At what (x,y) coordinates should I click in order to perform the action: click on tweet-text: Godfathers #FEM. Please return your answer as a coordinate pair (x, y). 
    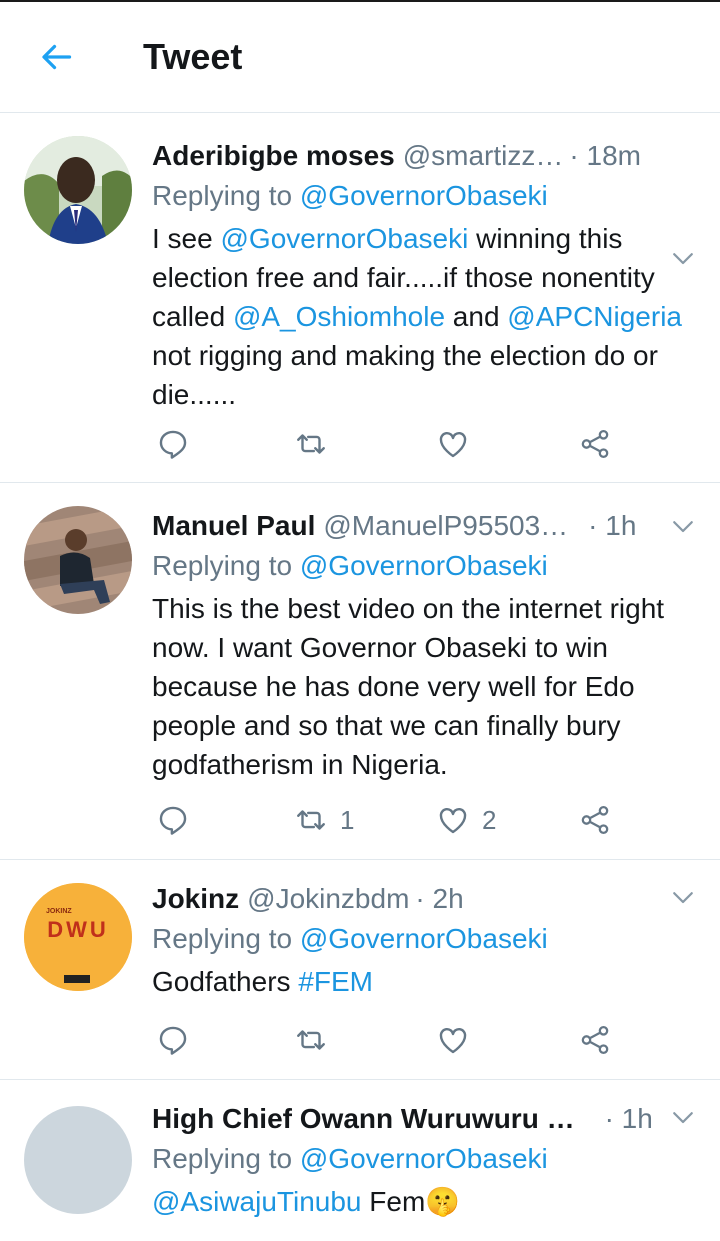
    Looking at the image, I should click on (426, 981).